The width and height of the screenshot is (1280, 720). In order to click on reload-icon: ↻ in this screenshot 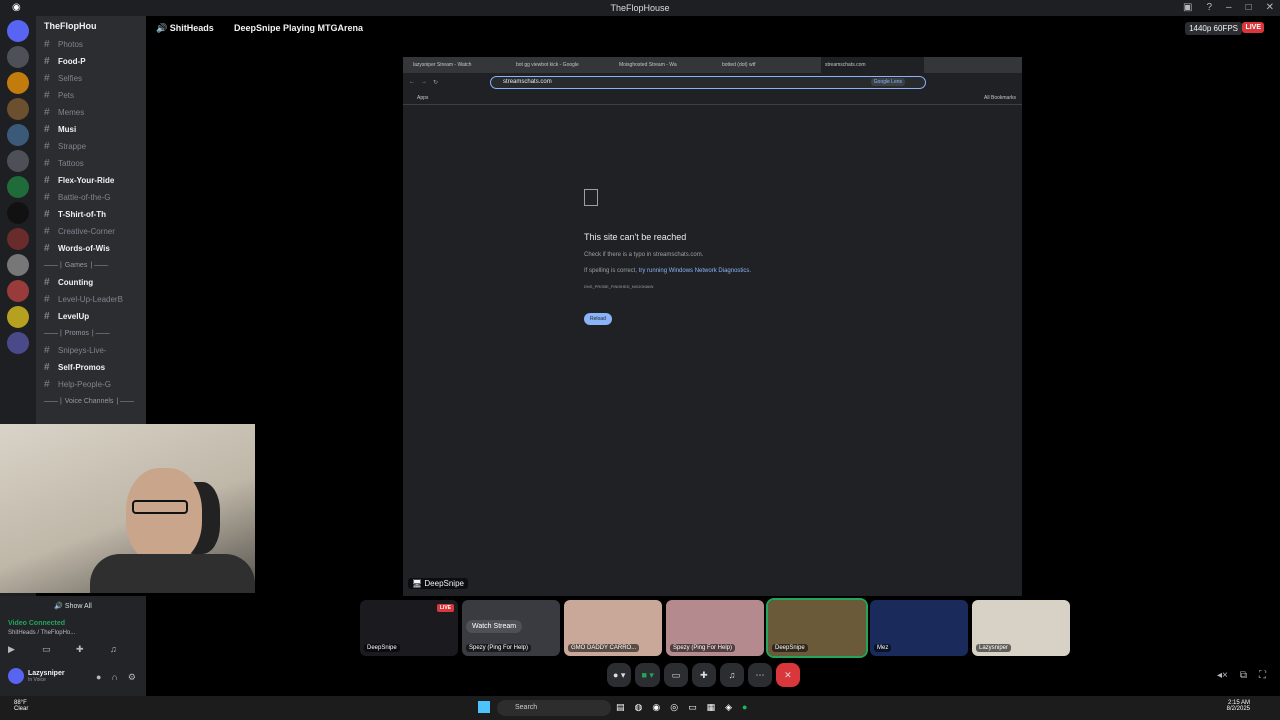, I will do `click(436, 82)`.